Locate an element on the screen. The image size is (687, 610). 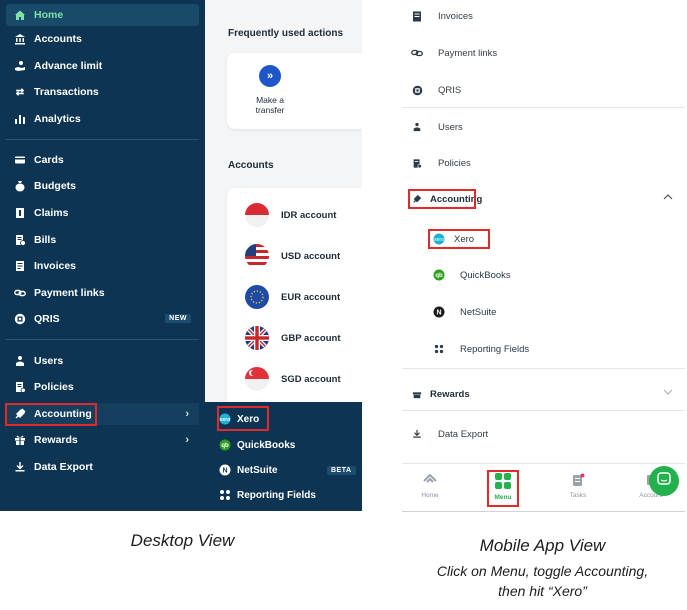
money-bag-icon is located at coordinates (20, 186).